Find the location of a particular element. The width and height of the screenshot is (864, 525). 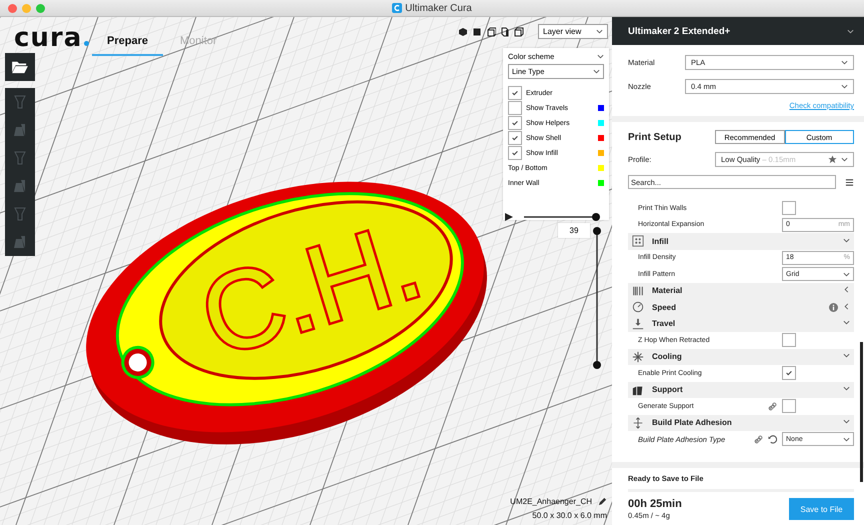

category-label: Support is located at coordinates (667, 389).